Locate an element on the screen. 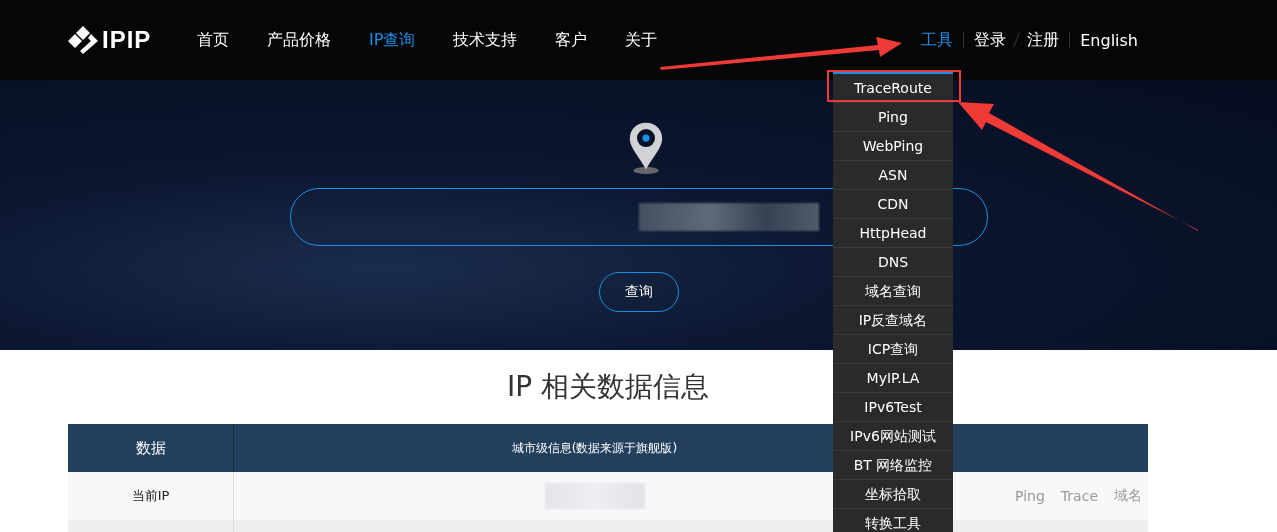 The width and height of the screenshot is (1277, 532). menu-item: ICP查询 is located at coordinates (893, 349).